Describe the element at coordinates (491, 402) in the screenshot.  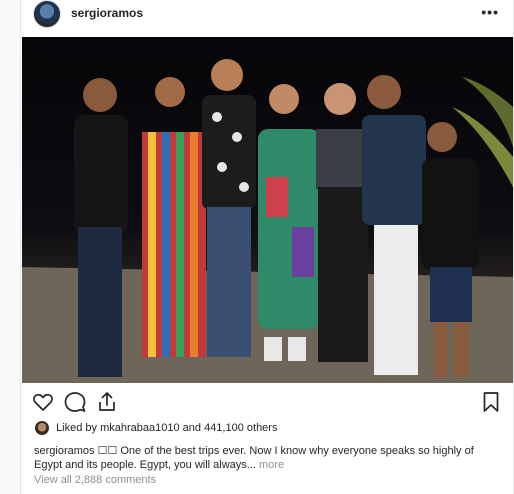
I see `bookmark-icon` at that location.